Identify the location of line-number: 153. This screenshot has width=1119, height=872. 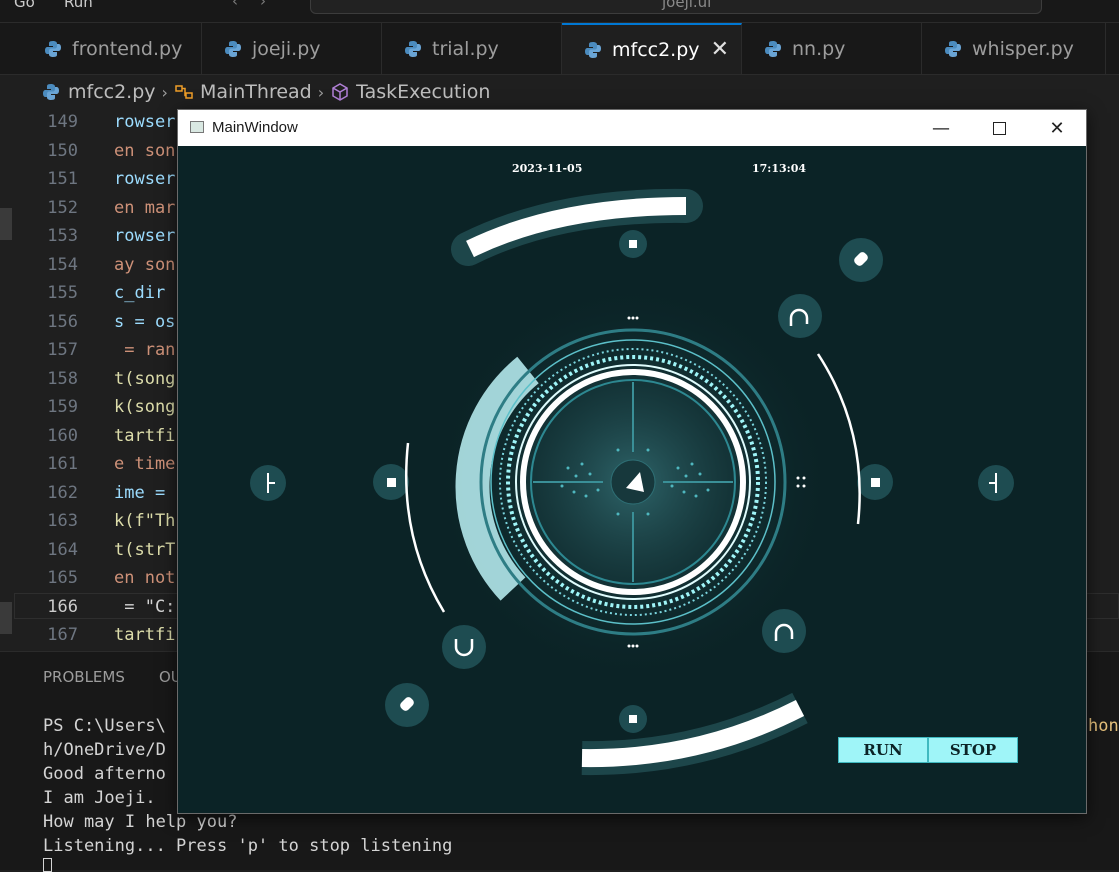
(62, 236).